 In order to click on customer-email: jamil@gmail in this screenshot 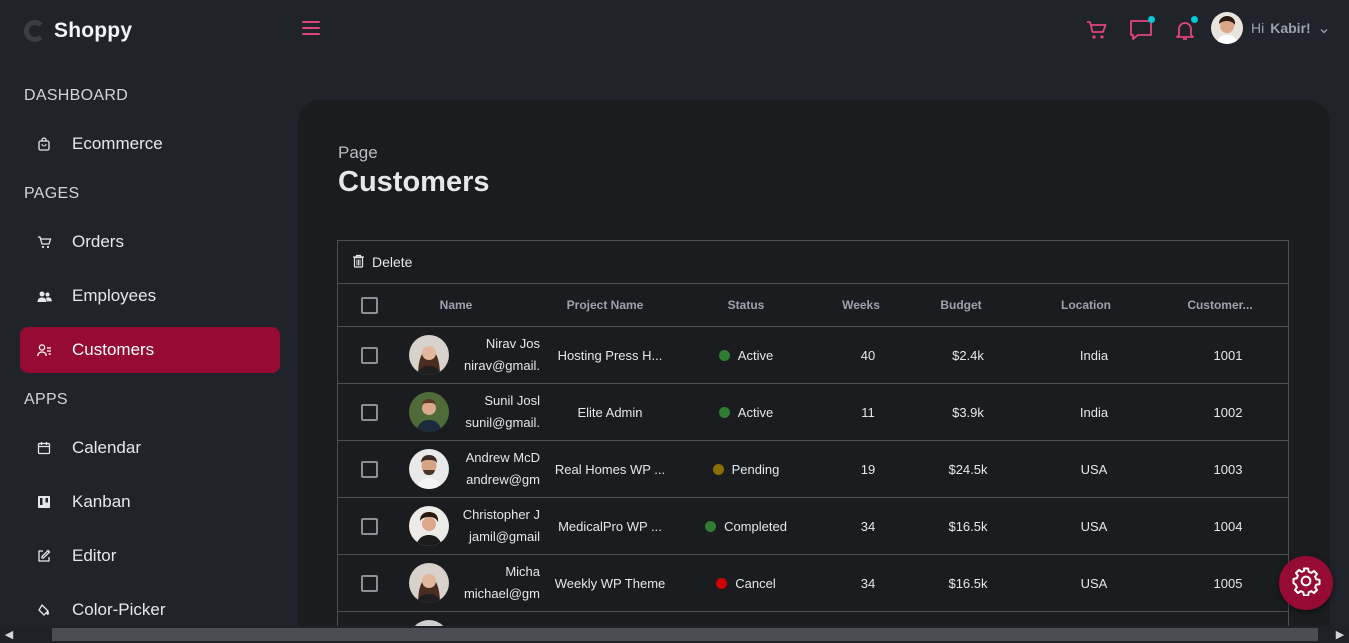, I will do `click(504, 536)`.